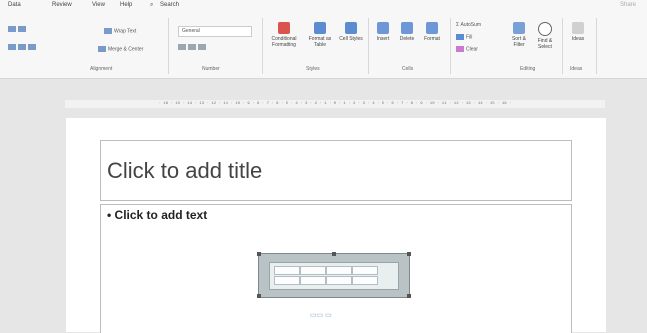 This screenshot has height=333, width=647. What do you see at coordinates (407, 39) in the screenshot?
I see `delete-label: Delete` at bounding box center [407, 39].